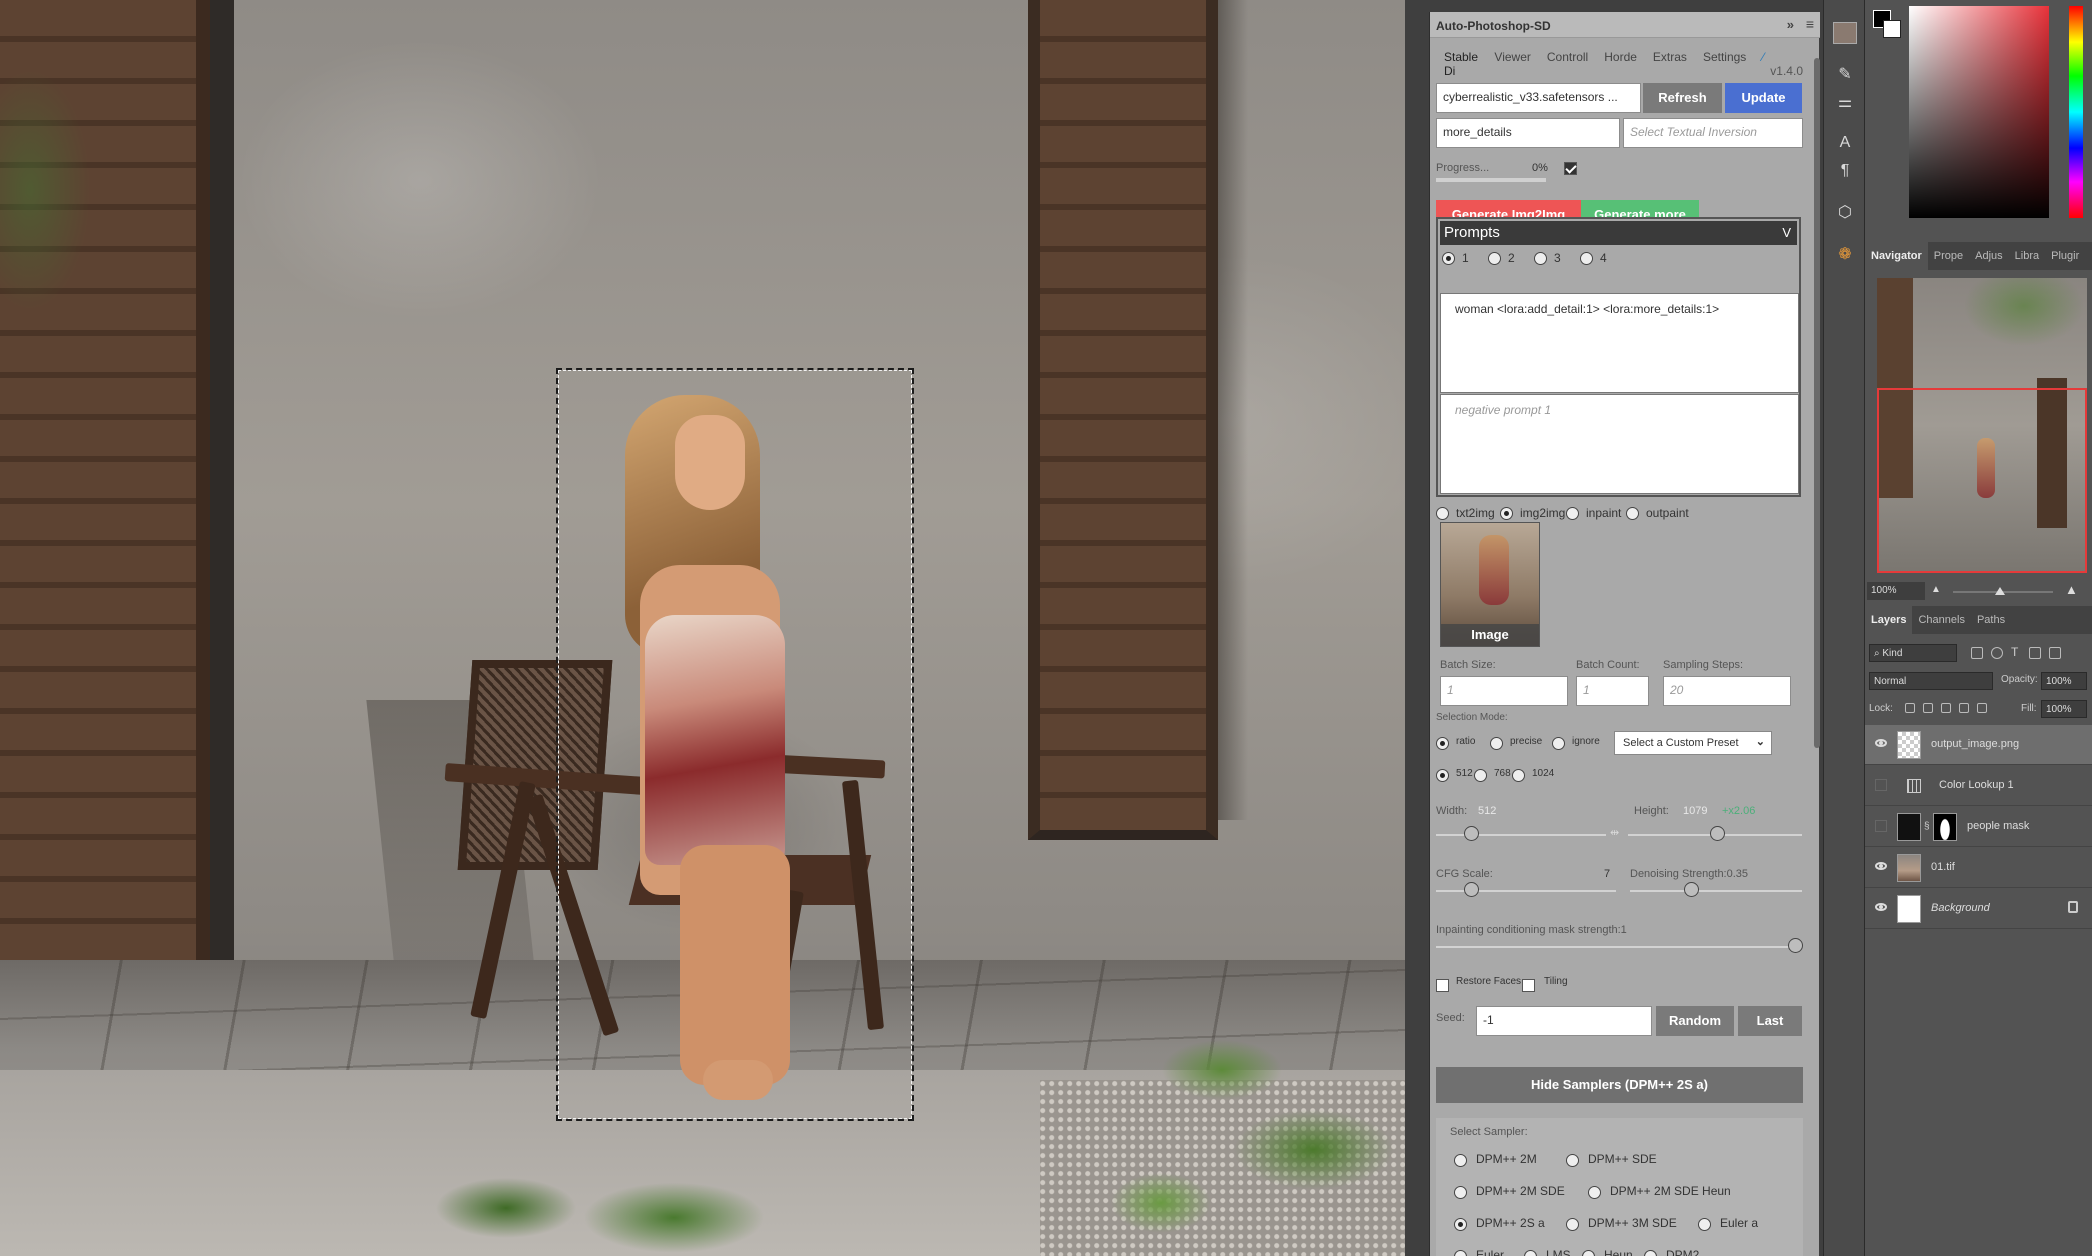 This screenshot has width=2092, height=1256. What do you see at coordinates (1588, 1253) in the screenshot?
I see `sampler-heun-radio` at bounding box center [1588, 1253].